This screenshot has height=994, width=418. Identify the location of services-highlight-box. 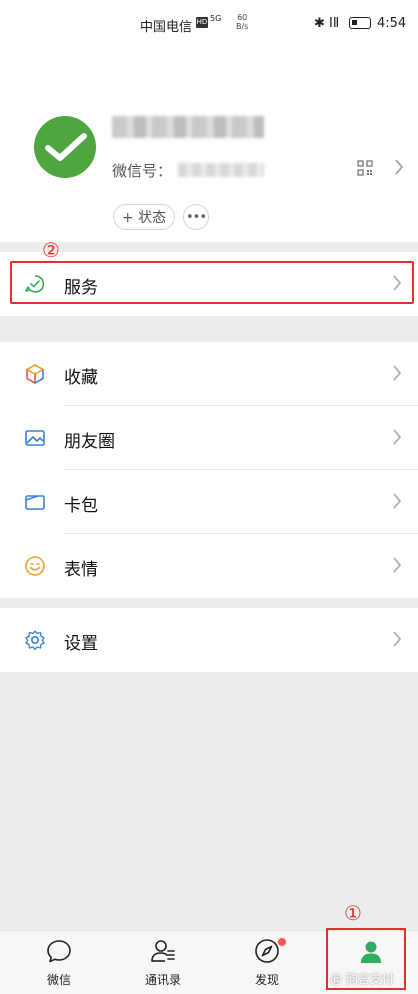
(212, 282).